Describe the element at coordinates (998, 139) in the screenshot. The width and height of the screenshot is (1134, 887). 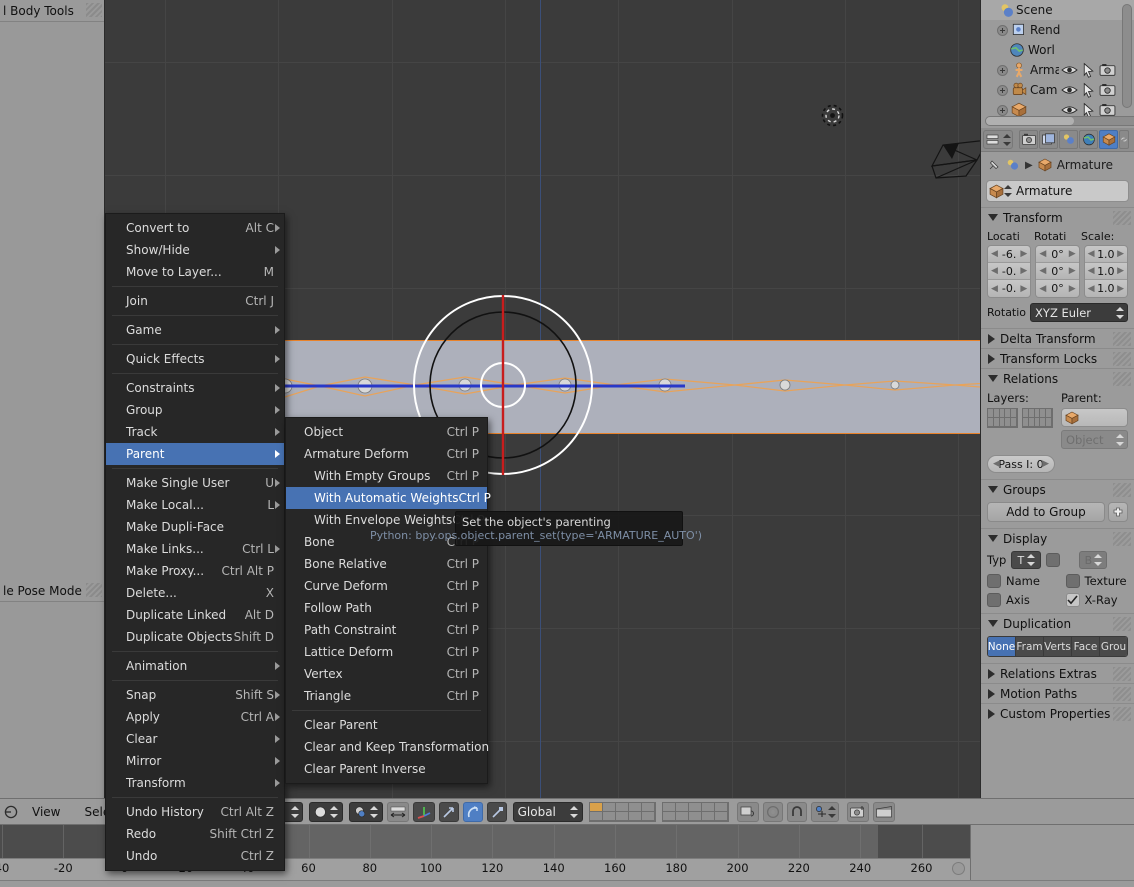
I see `editor-type-button` at that location.